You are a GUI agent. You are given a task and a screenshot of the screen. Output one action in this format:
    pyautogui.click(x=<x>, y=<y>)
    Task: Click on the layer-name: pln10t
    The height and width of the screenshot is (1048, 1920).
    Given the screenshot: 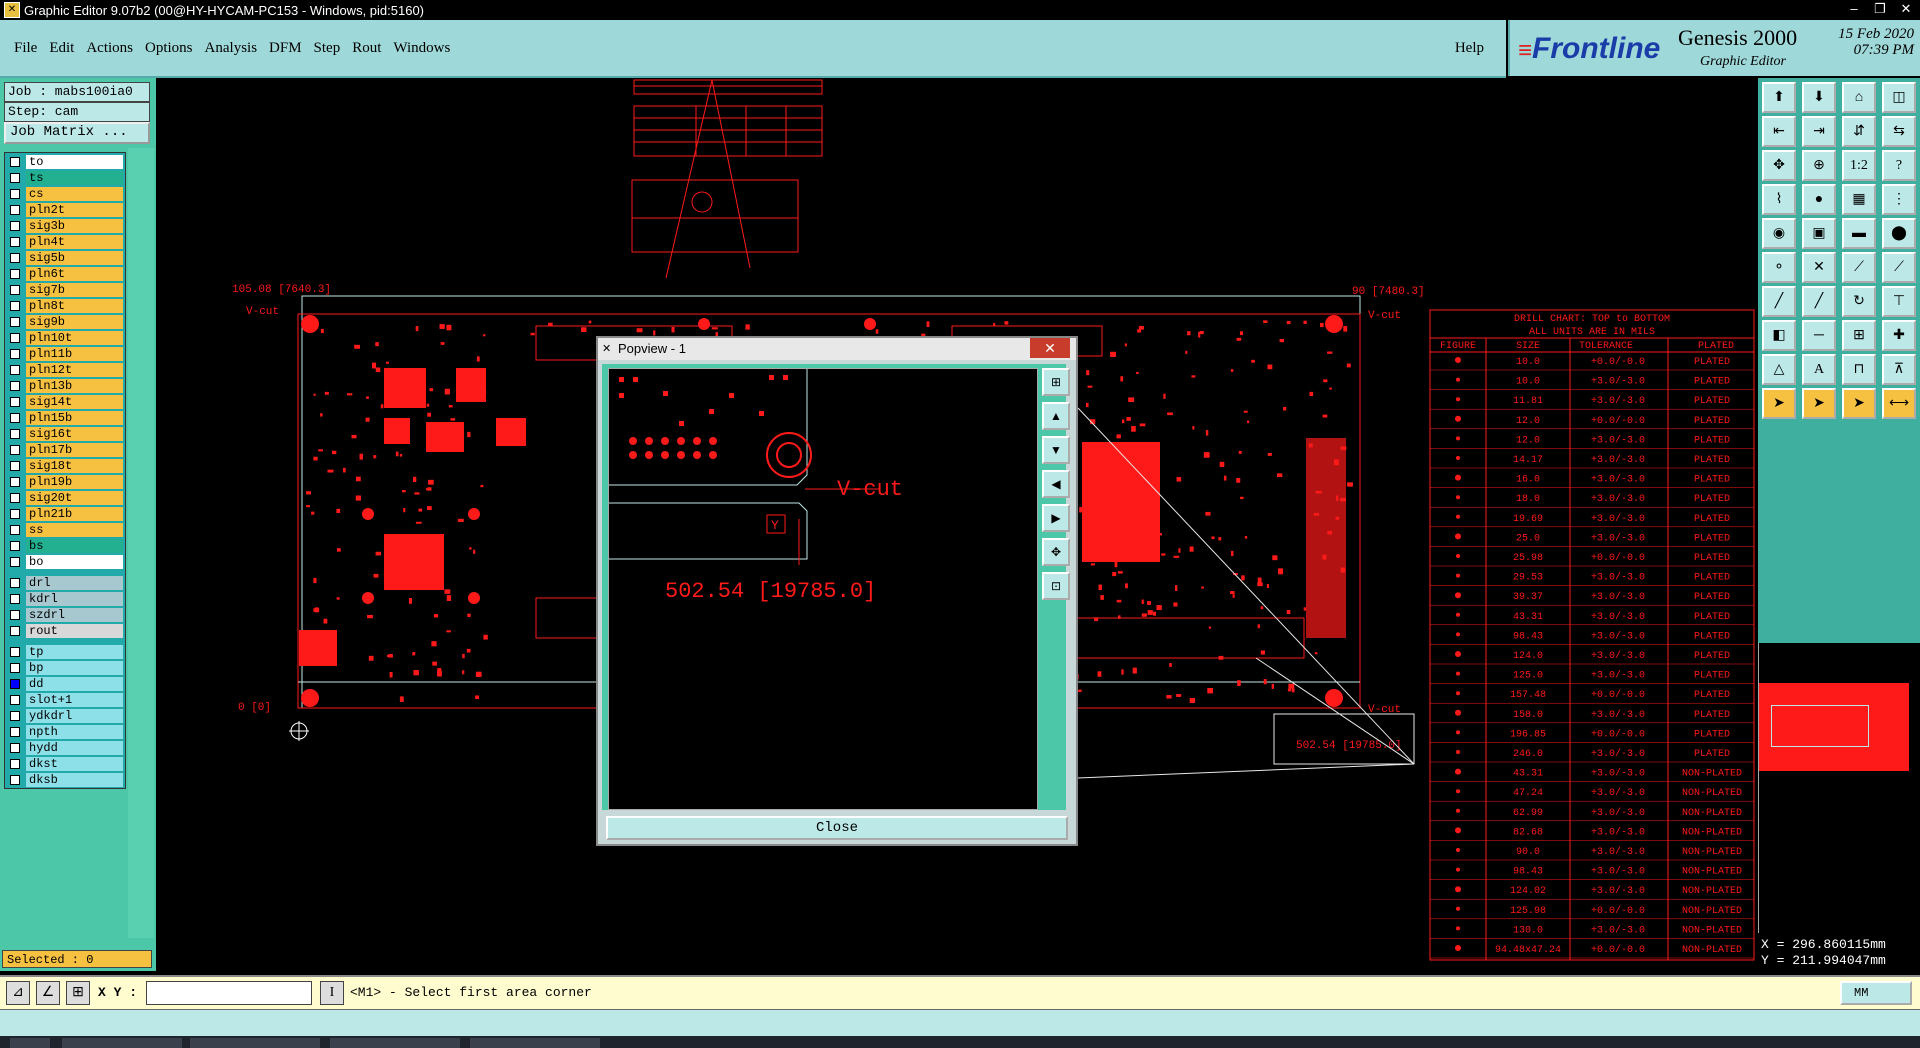 What is the action you would take?
    pyautogui.click(x=74, y=337)
    